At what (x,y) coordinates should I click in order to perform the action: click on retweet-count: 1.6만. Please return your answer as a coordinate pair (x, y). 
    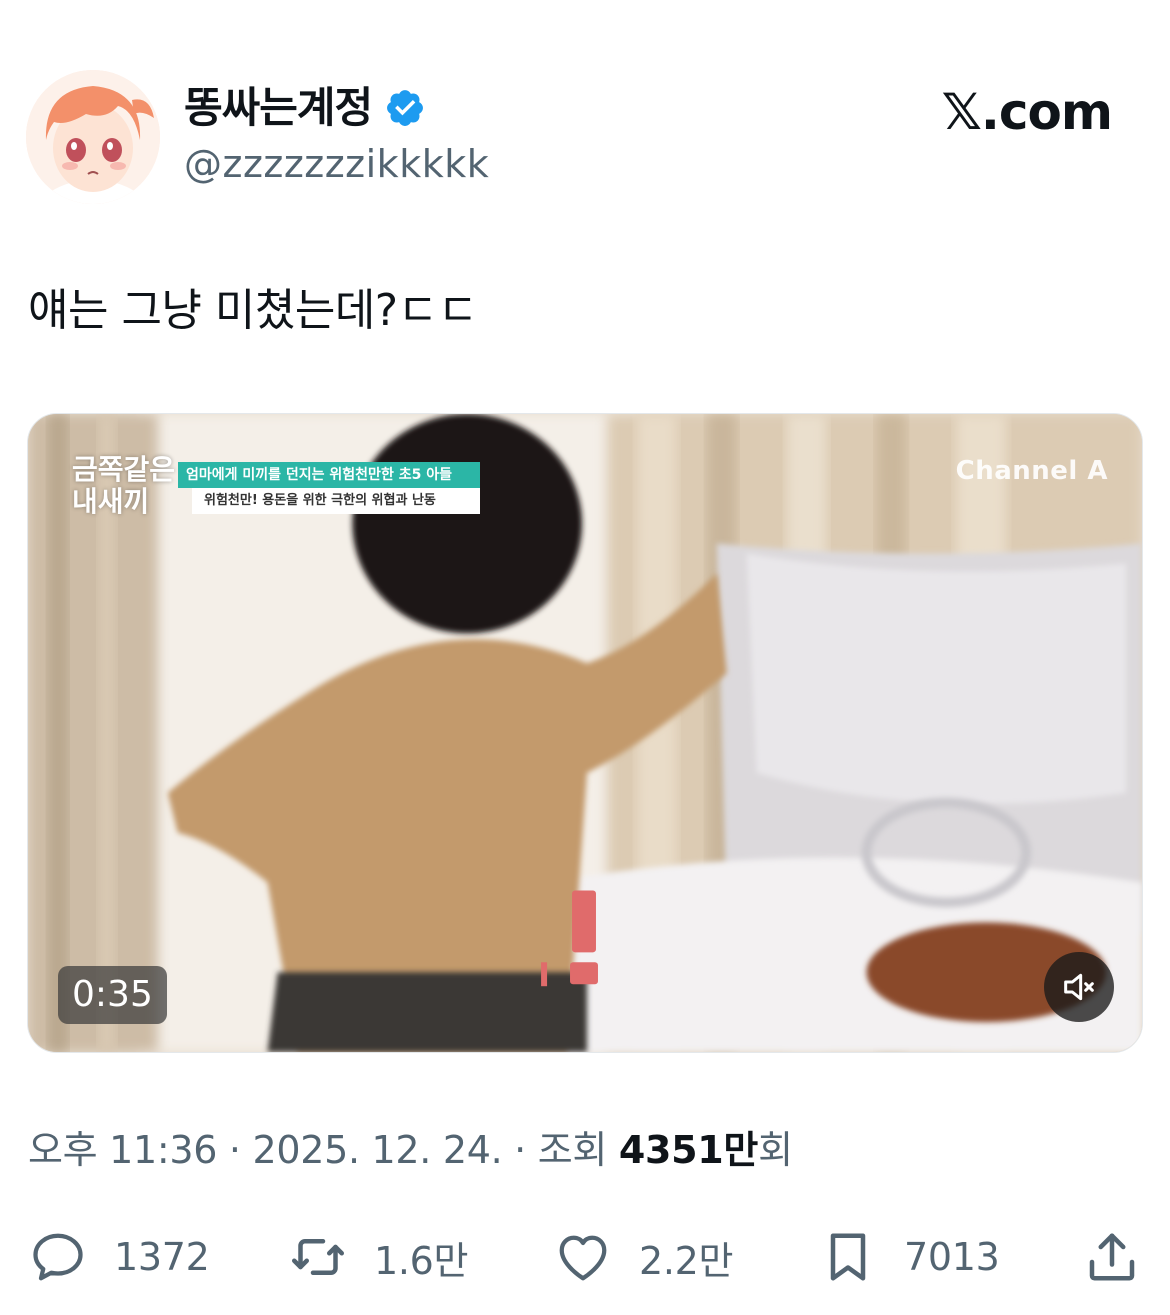
    Looking at the image, I should click on (421, 1260).